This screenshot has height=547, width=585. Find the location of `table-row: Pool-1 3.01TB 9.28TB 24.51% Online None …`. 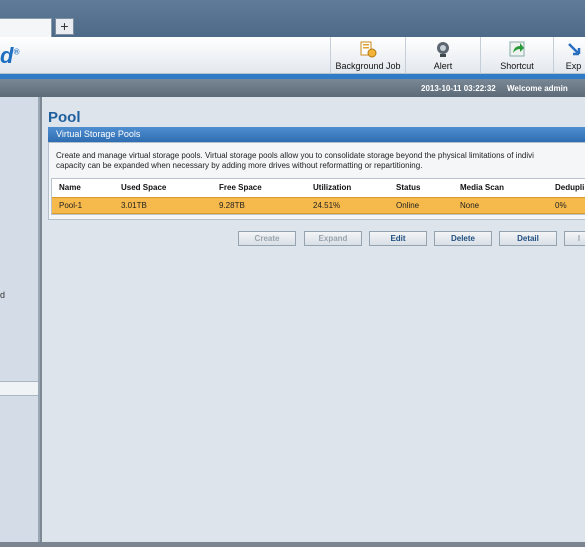

table-row: Pool-1 3.01TB 9.28TB 24.51% Online None … is located at coordinates (318, 205).